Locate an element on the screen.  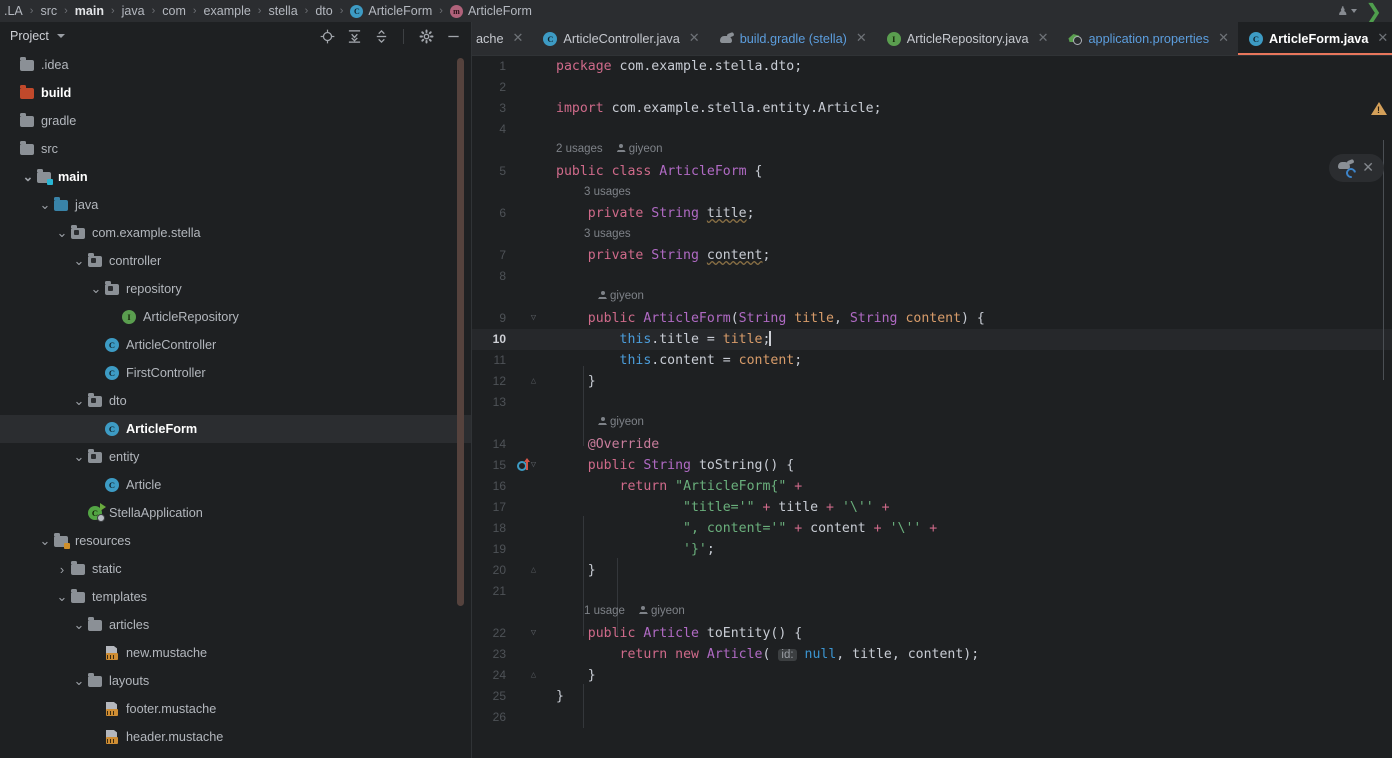
code-line-16: 16 return "ArticleForm{" + is located at coordinates (932, 486).